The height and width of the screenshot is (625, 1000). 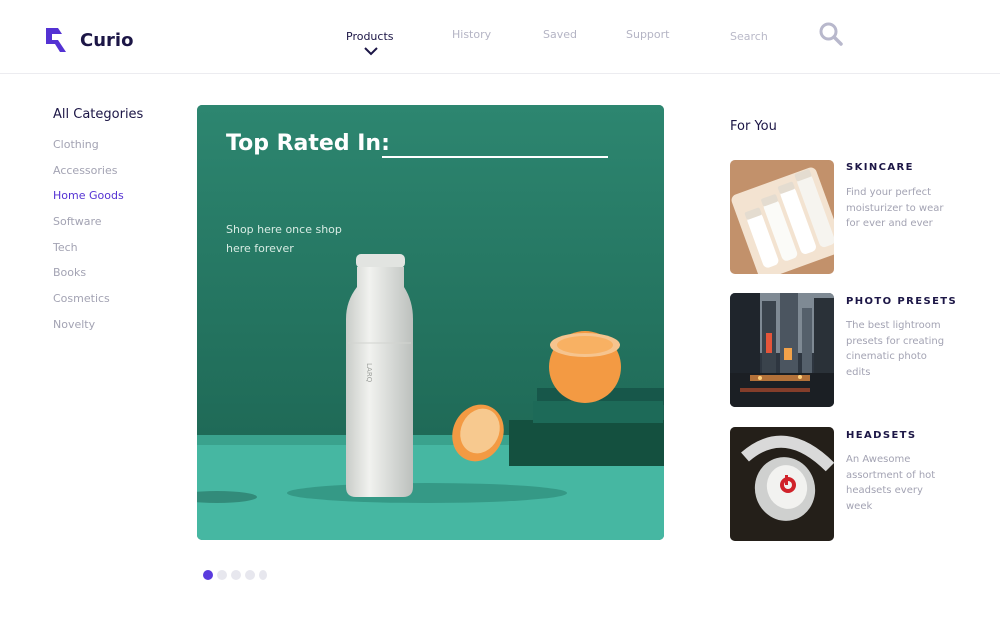 I want to click on search-icon, so click(x=831, y=34).